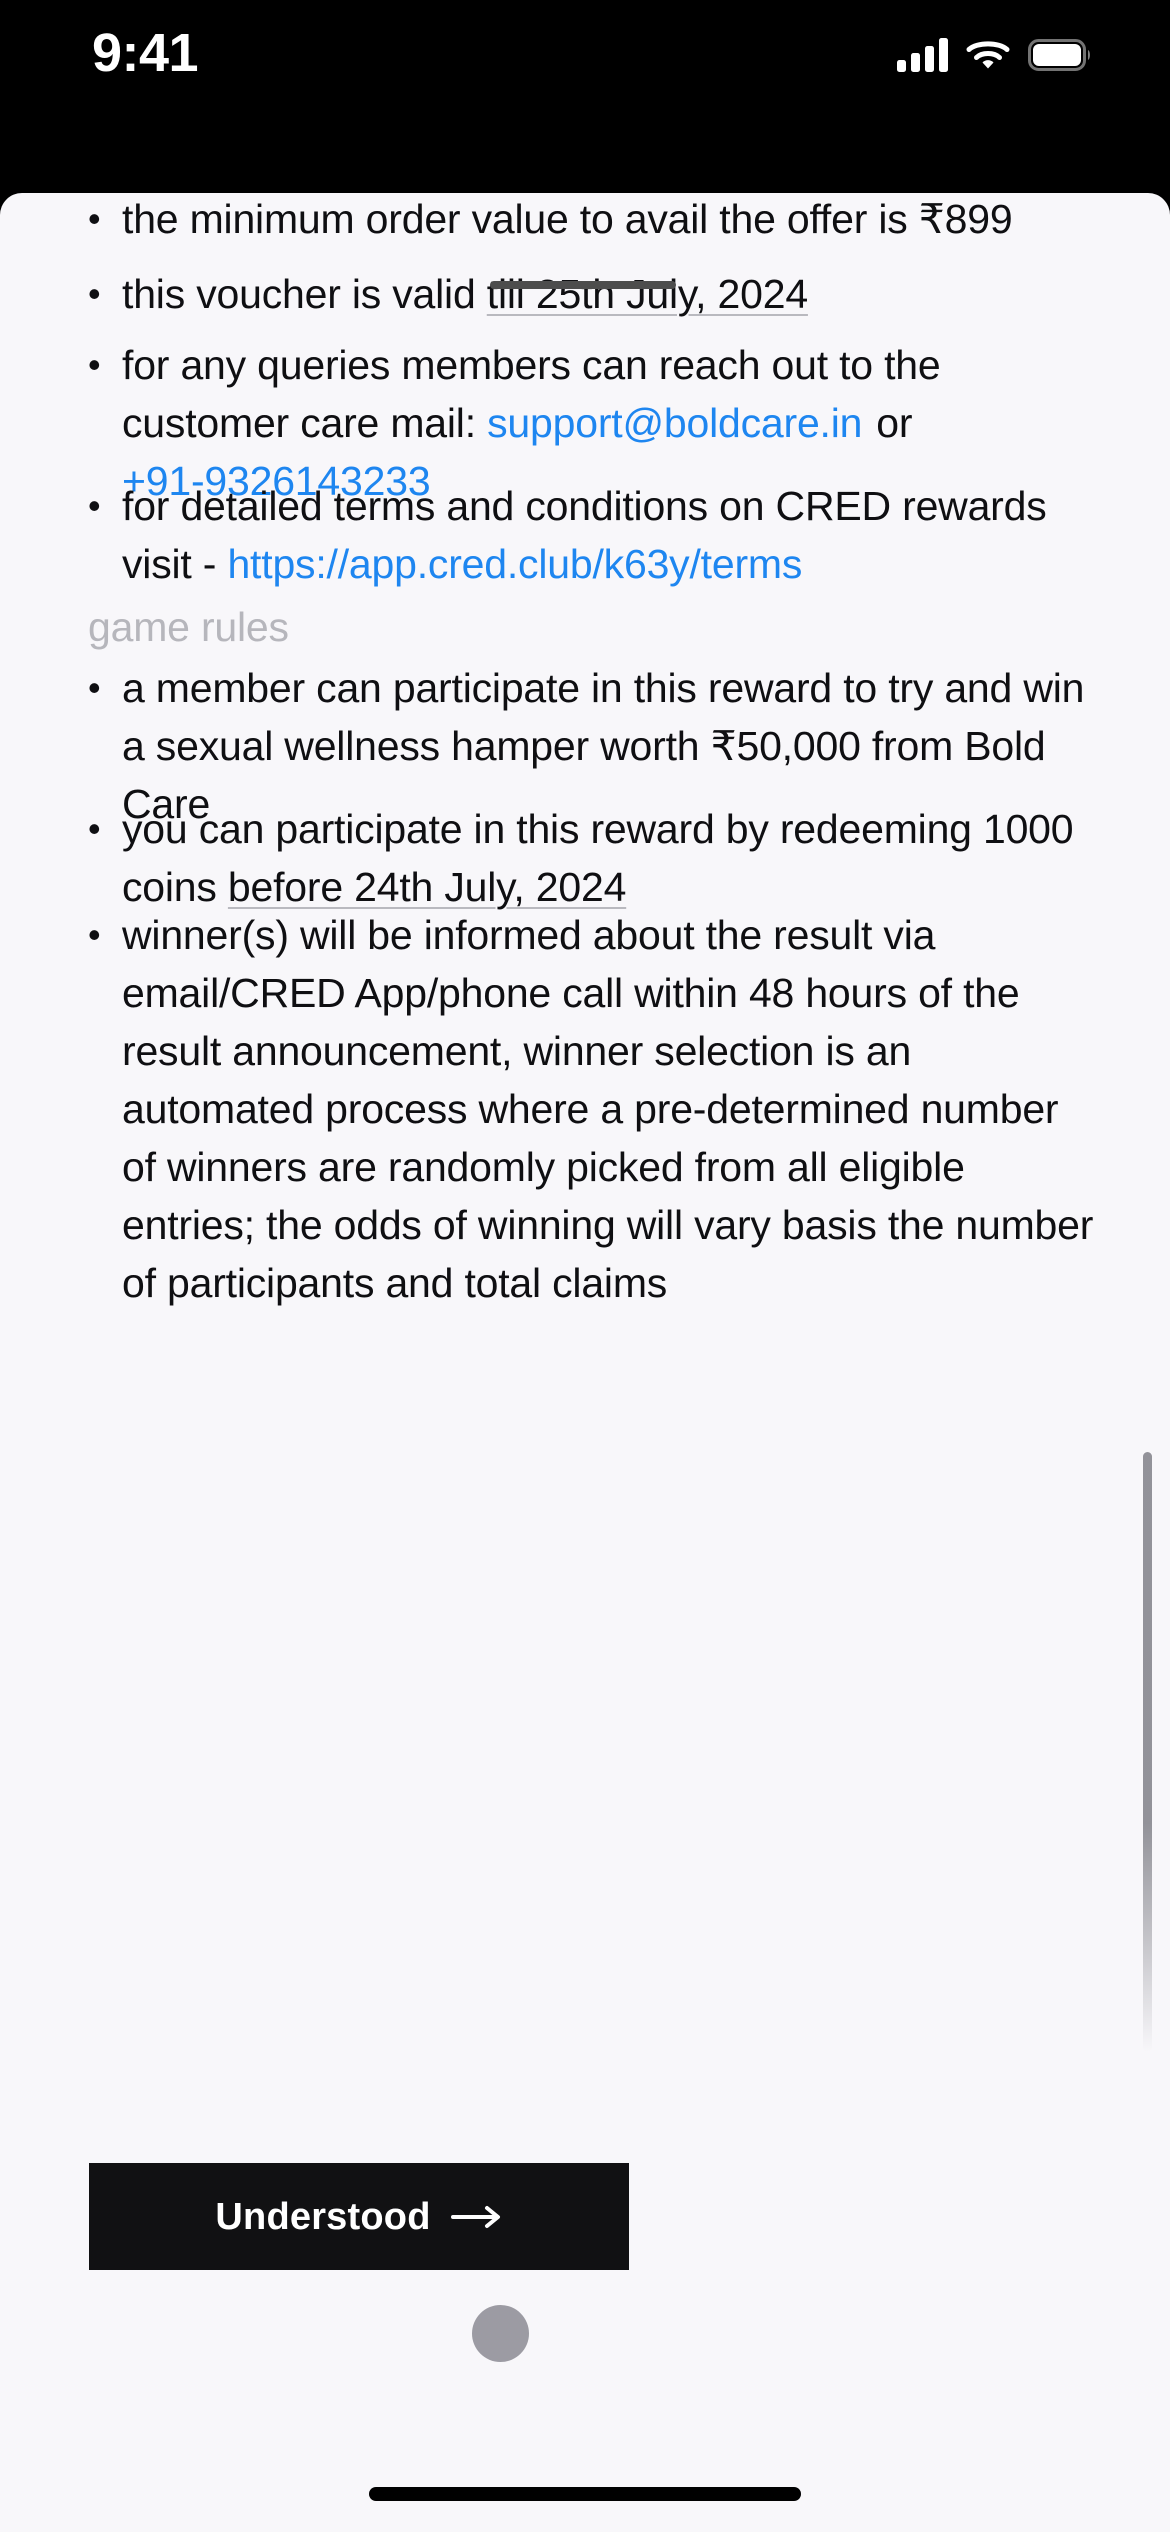  What do you see at coordinates (922, 55) in the screenshot?
I see `cellular-bars-icon` at bounding box center [922, 55].